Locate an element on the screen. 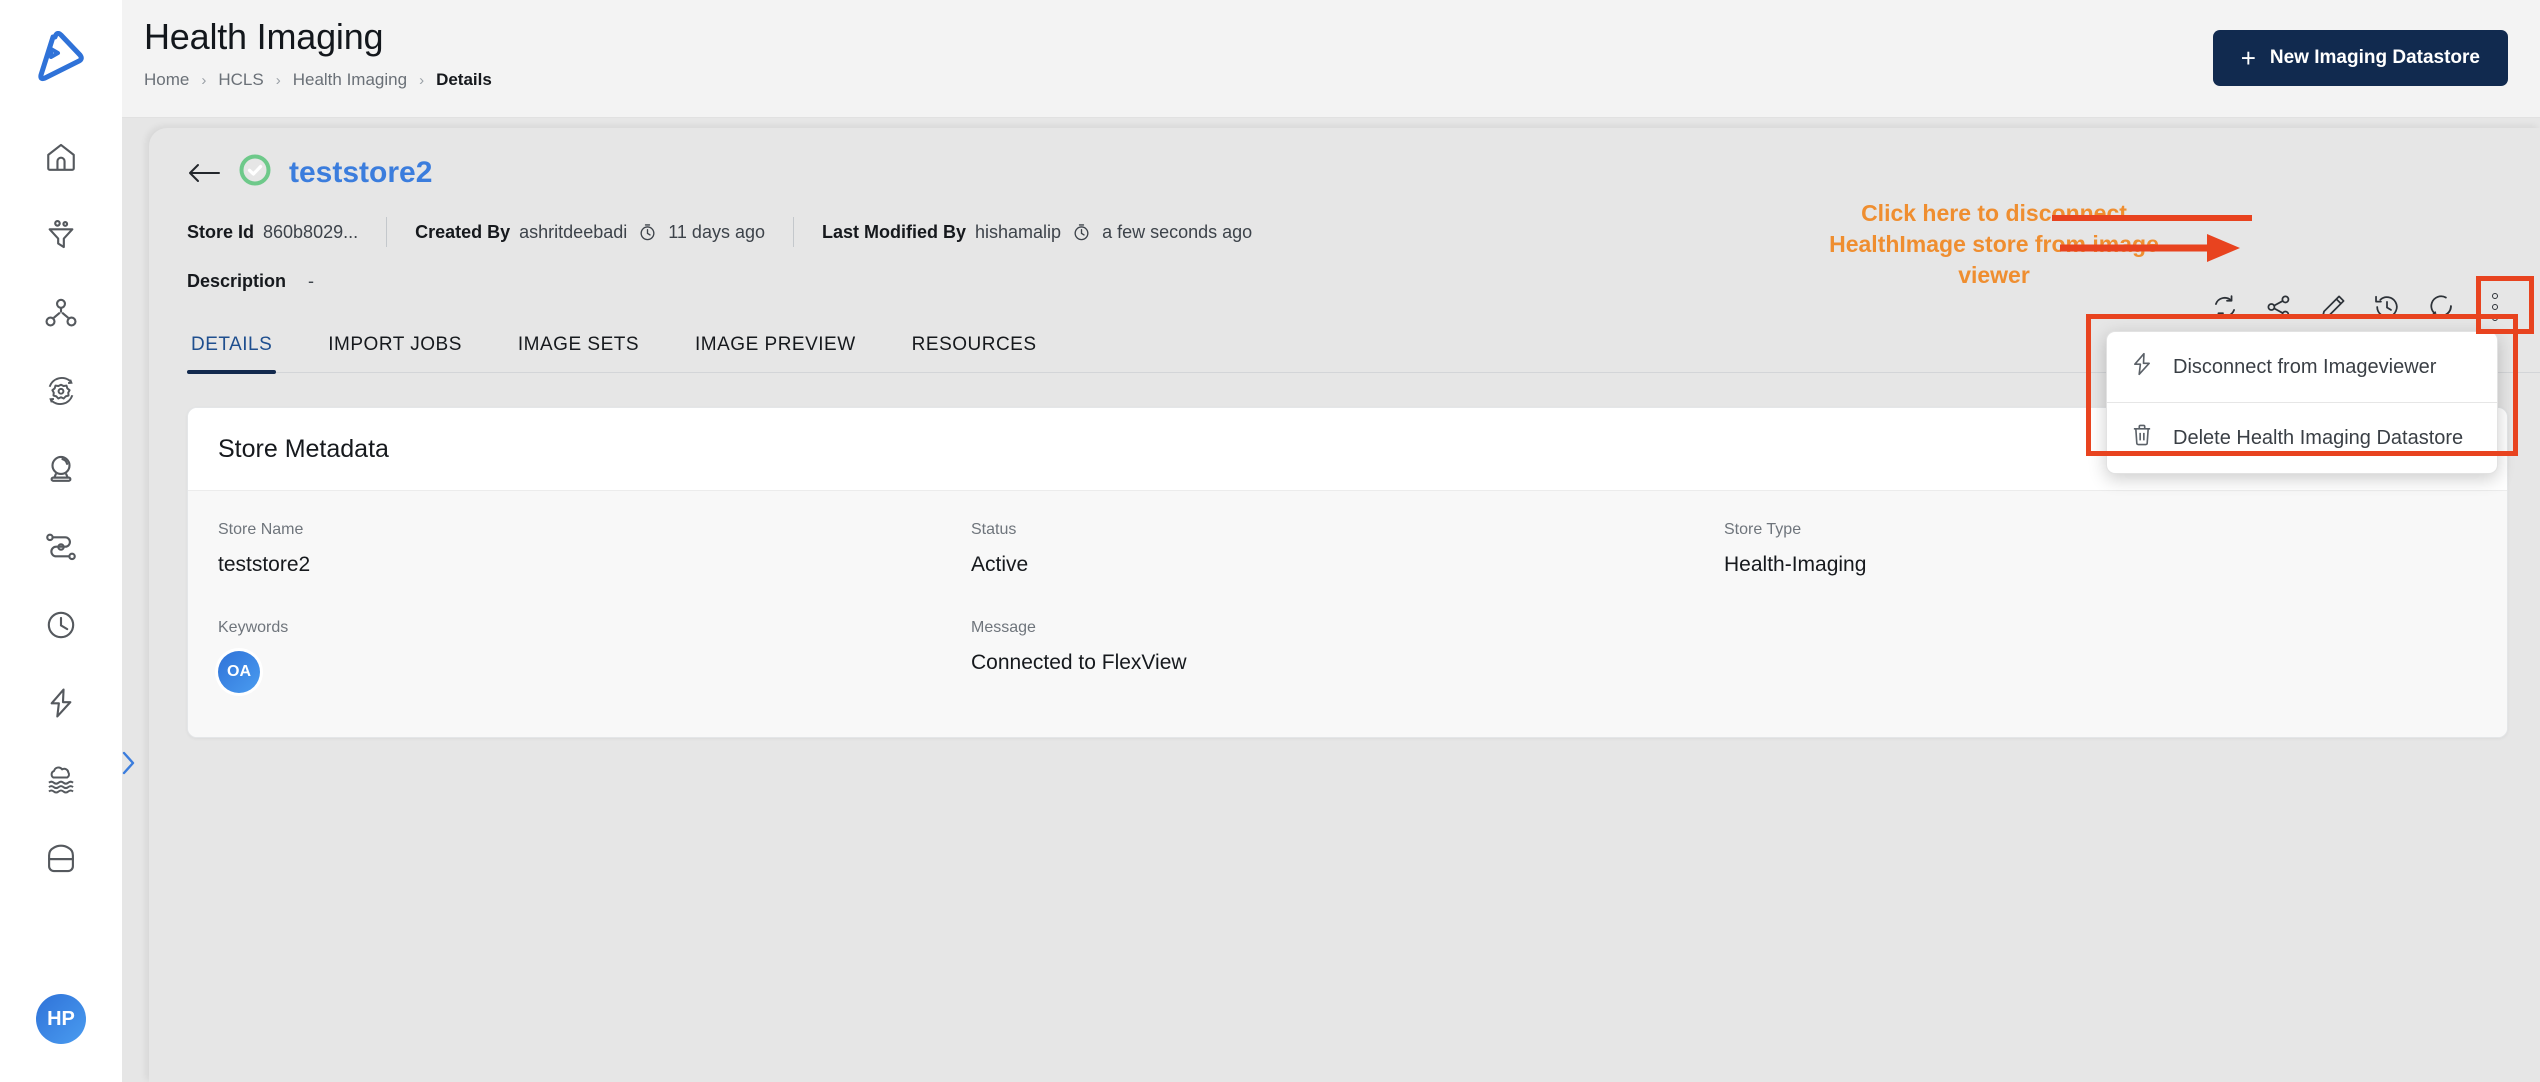 This screenshot has width=2540, height=1082. tab-import-jobs: IMPORT JOBS is located at coordinates (395, 353).